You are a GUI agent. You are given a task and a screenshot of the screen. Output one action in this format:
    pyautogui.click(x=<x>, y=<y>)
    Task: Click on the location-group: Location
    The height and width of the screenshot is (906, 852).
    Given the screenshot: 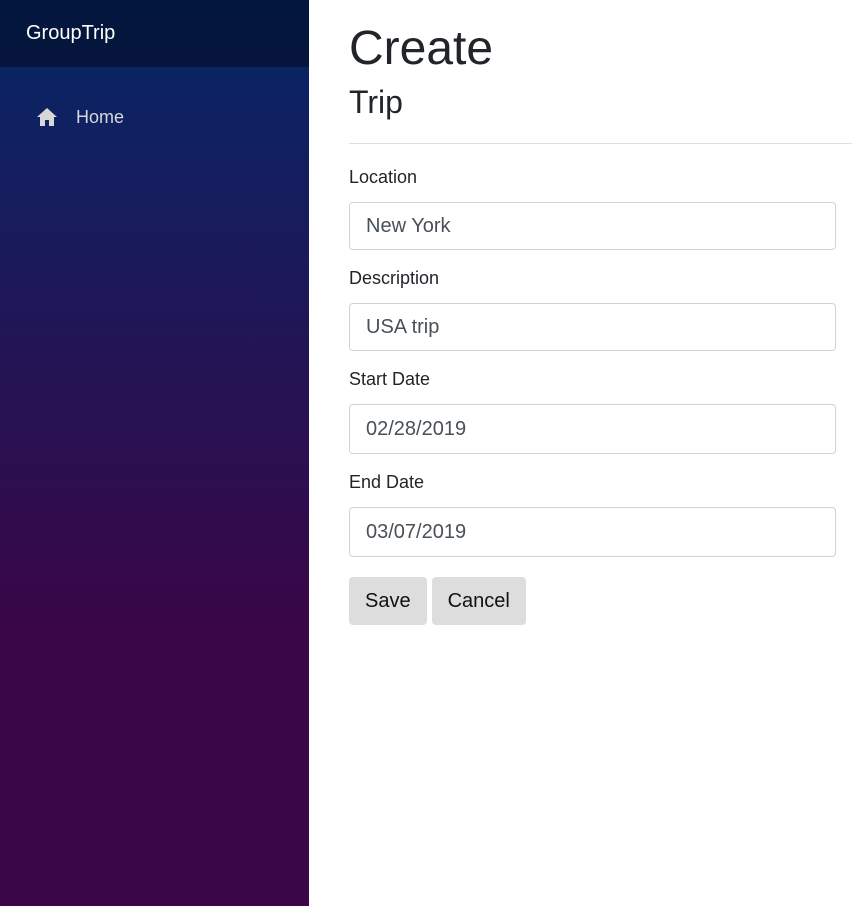 What is the action you would take?
    pyautogui.click(x=600, y=208)
    